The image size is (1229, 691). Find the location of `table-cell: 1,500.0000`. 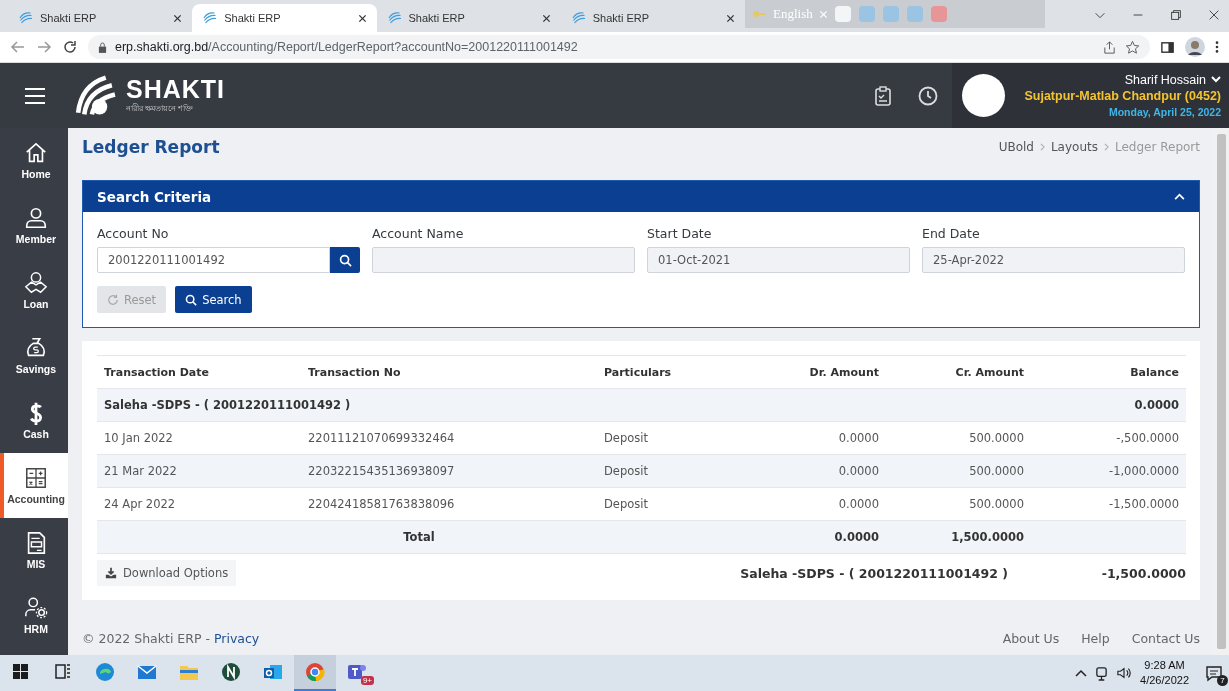

table-cell: 1,500.0000 is located at coordinates (958, 537).